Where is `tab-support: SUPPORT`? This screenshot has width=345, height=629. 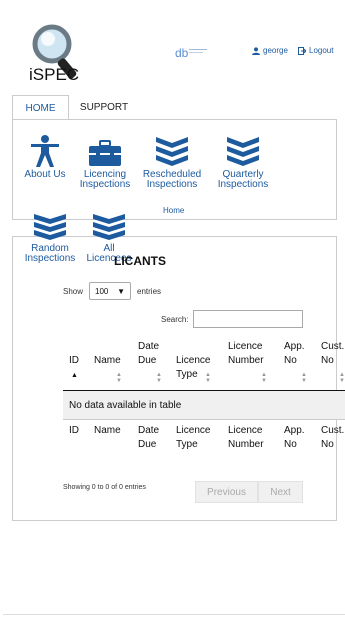 tab-support: SUPPORT is located at coordinates (104, 107).